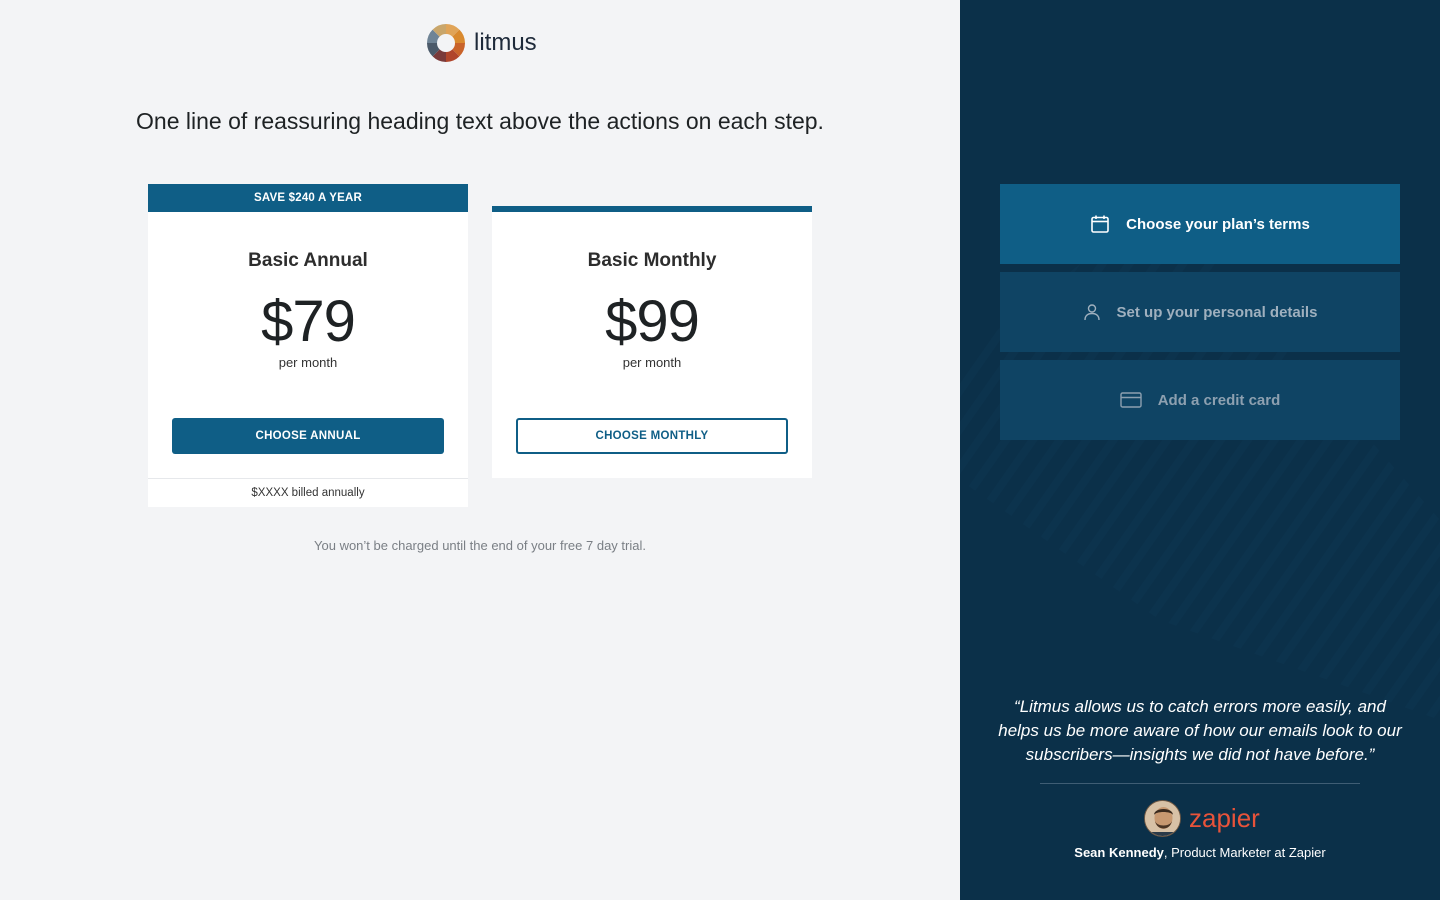 This screenshot has width=1440, height=900. Describe the element at coordinates (1200, 783) in the screenshot. I see `divider` at that location.